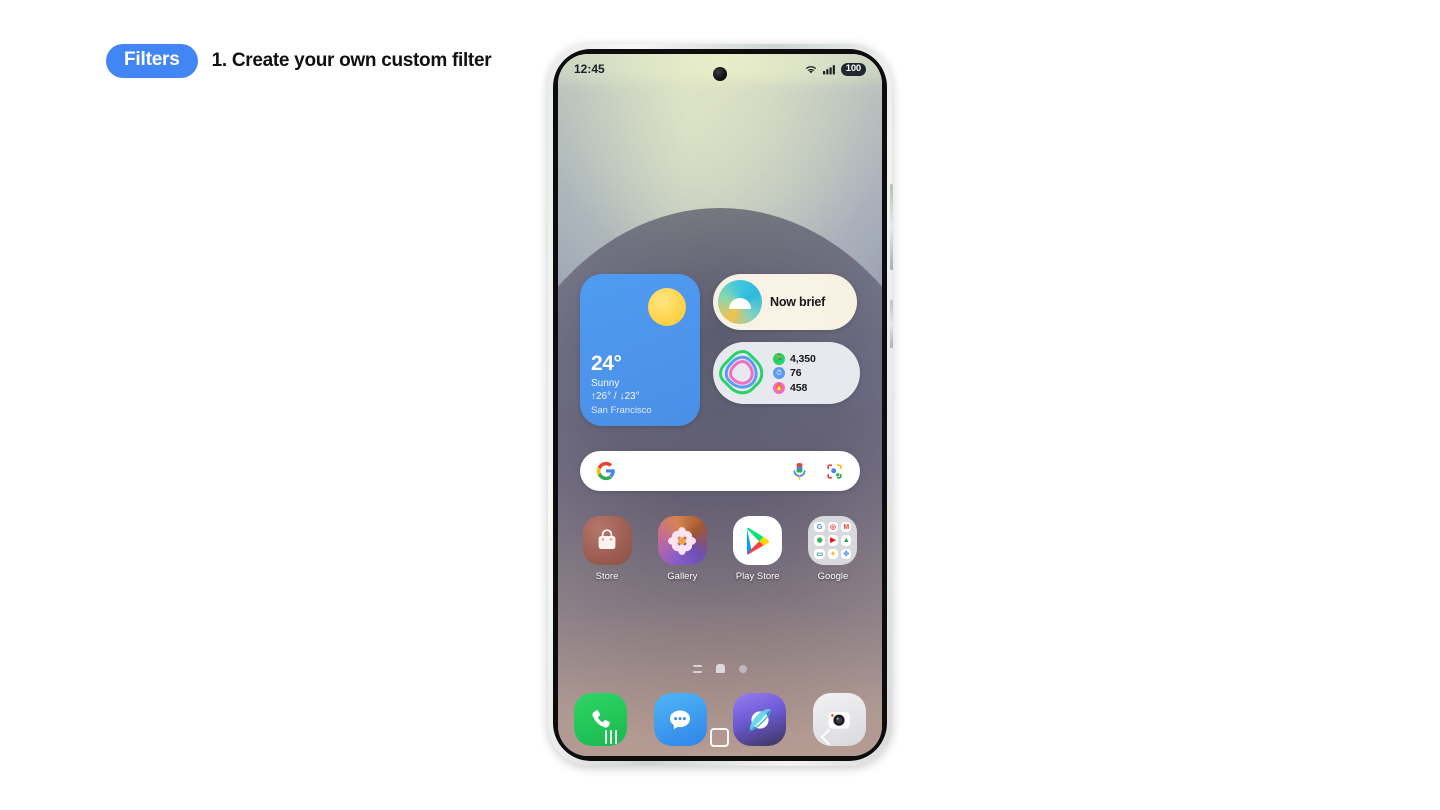  Describe the element at coordinates (803, 358) in the screenshot. I see `steps-value: 4,350` at that location.